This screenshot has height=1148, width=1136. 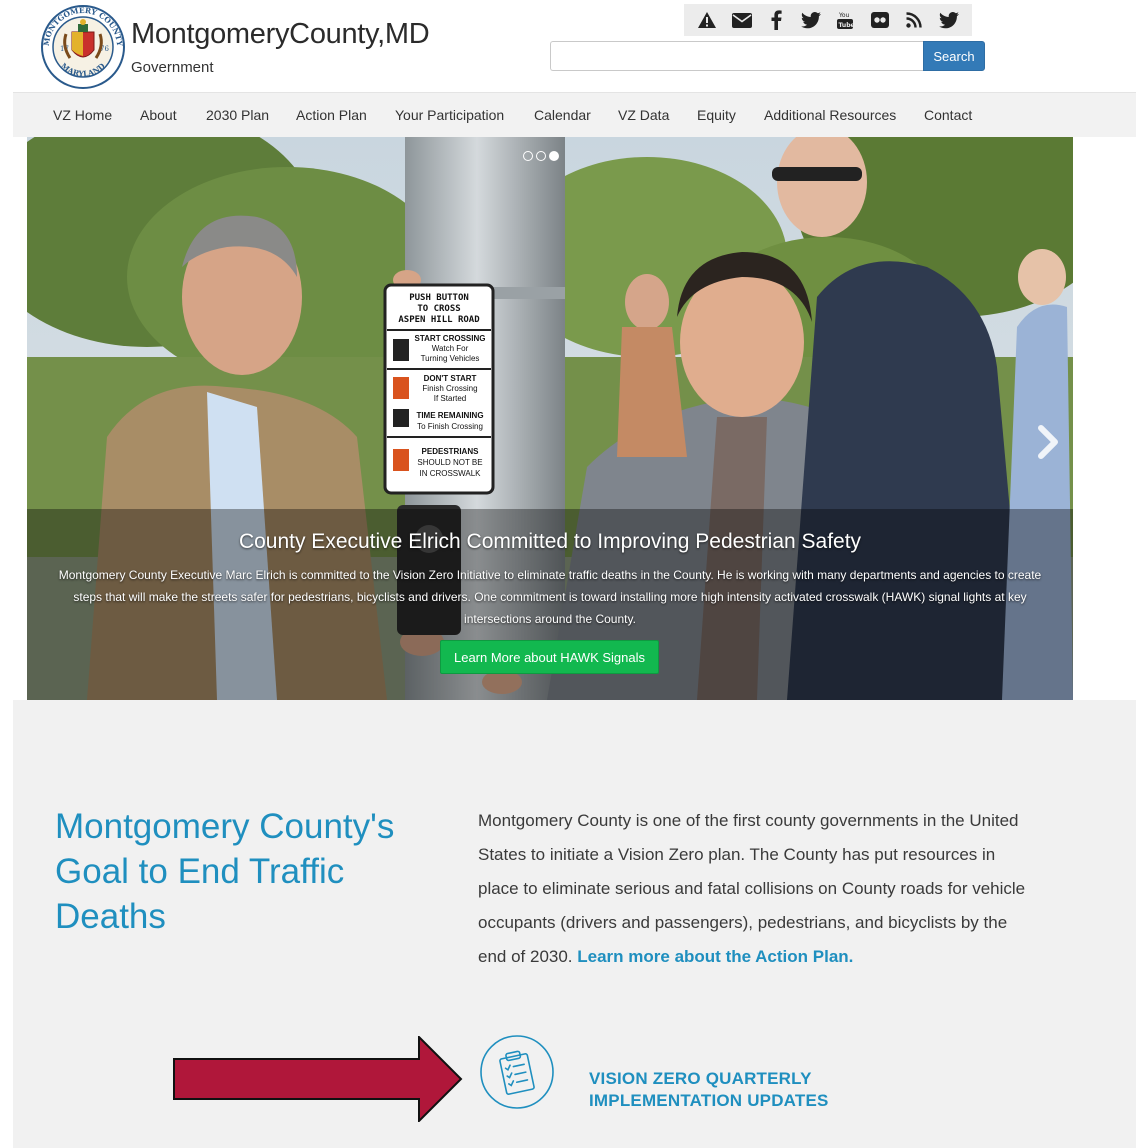 What do you see at coordinates (318, 1079) in the screenshot?
I see `annotation-arrow-icon` at bounding box center [318, 1079].